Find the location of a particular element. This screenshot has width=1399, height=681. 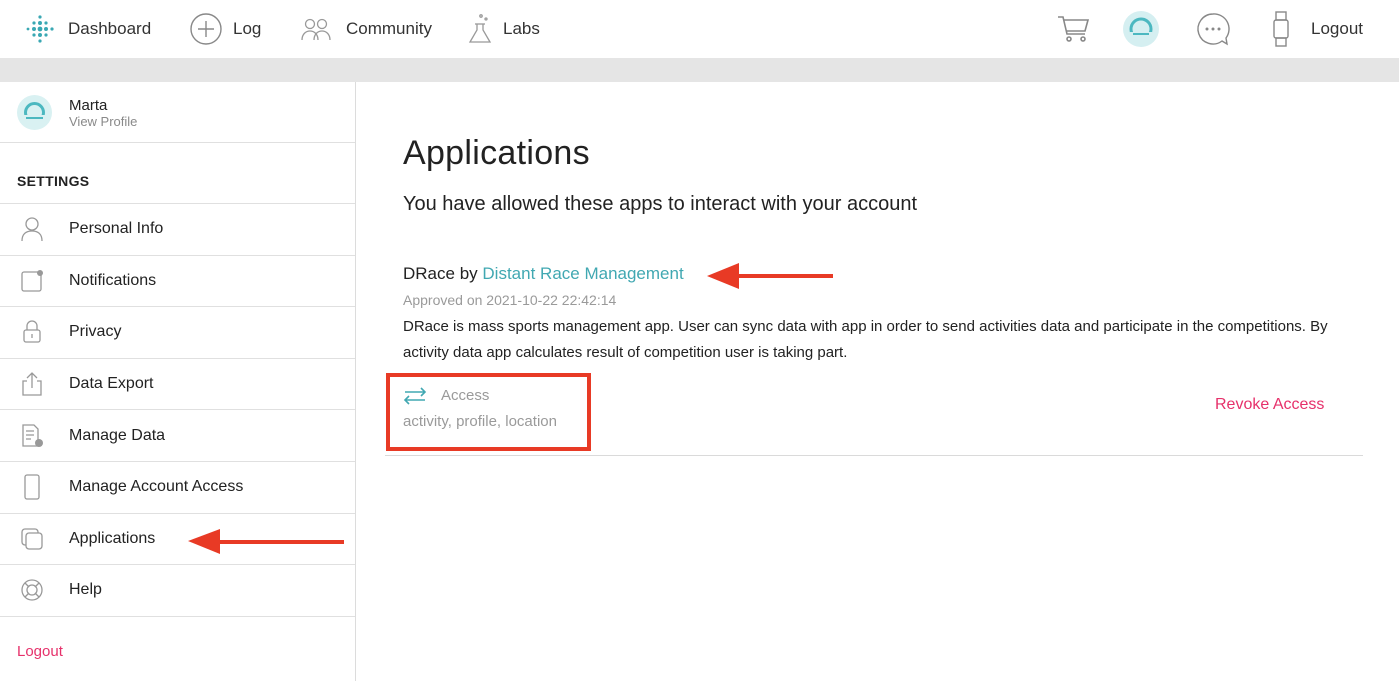

nav-community: Community is located at coordinates (366, 29).